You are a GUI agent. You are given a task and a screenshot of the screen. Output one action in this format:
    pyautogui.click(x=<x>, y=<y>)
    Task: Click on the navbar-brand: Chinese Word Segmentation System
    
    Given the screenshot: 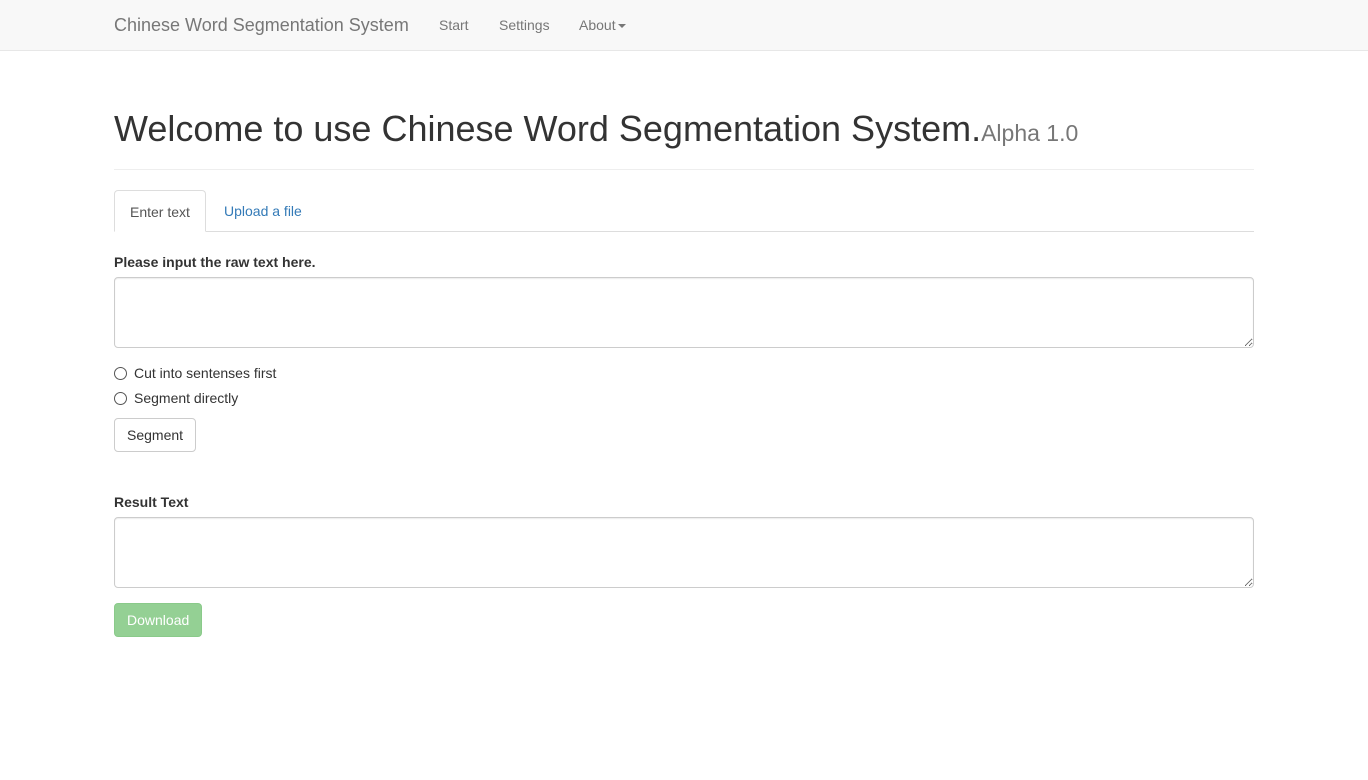 What is the action you would take?
    pyautogui.click(x=261, y=25)
    